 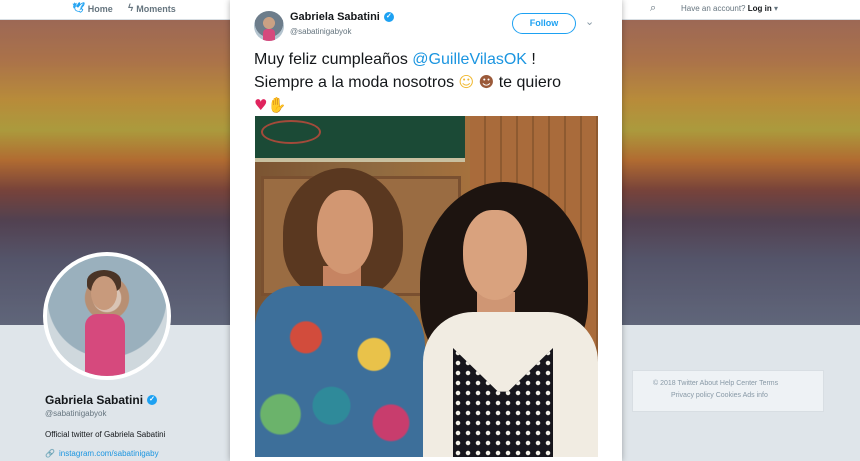 What do you see at coordinates (495, 255) in the screenshot?
I see `photo-woman-face` at bounding box center [495, 255].